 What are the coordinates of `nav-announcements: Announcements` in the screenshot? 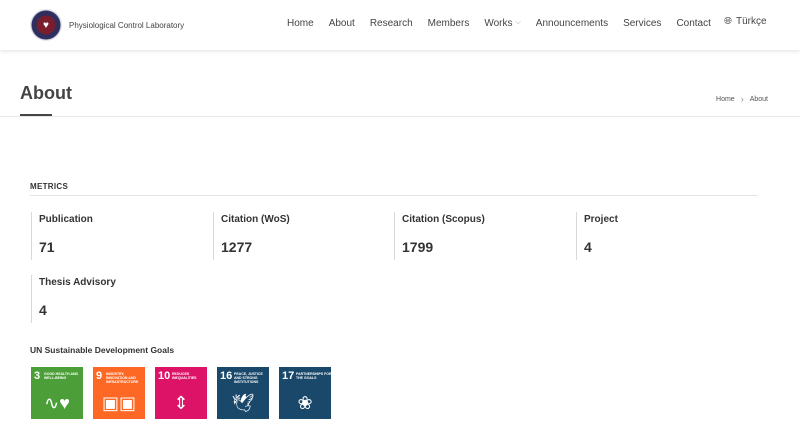 It's located at (572, 23).